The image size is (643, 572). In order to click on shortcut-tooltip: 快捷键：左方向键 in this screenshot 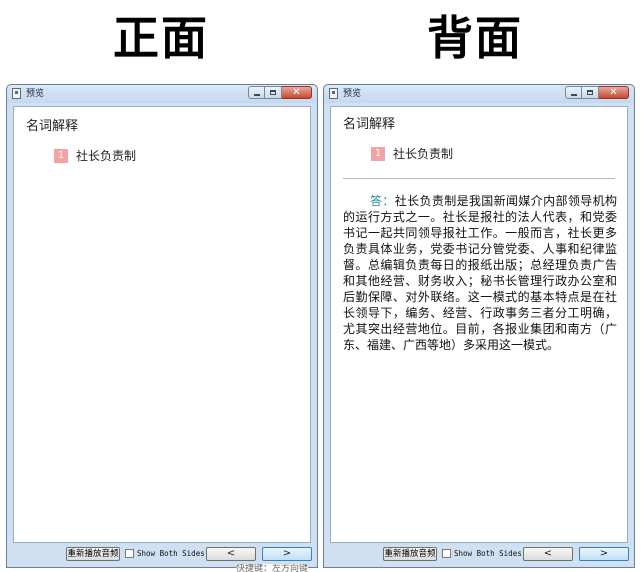, I will do `click(272, 568)`.